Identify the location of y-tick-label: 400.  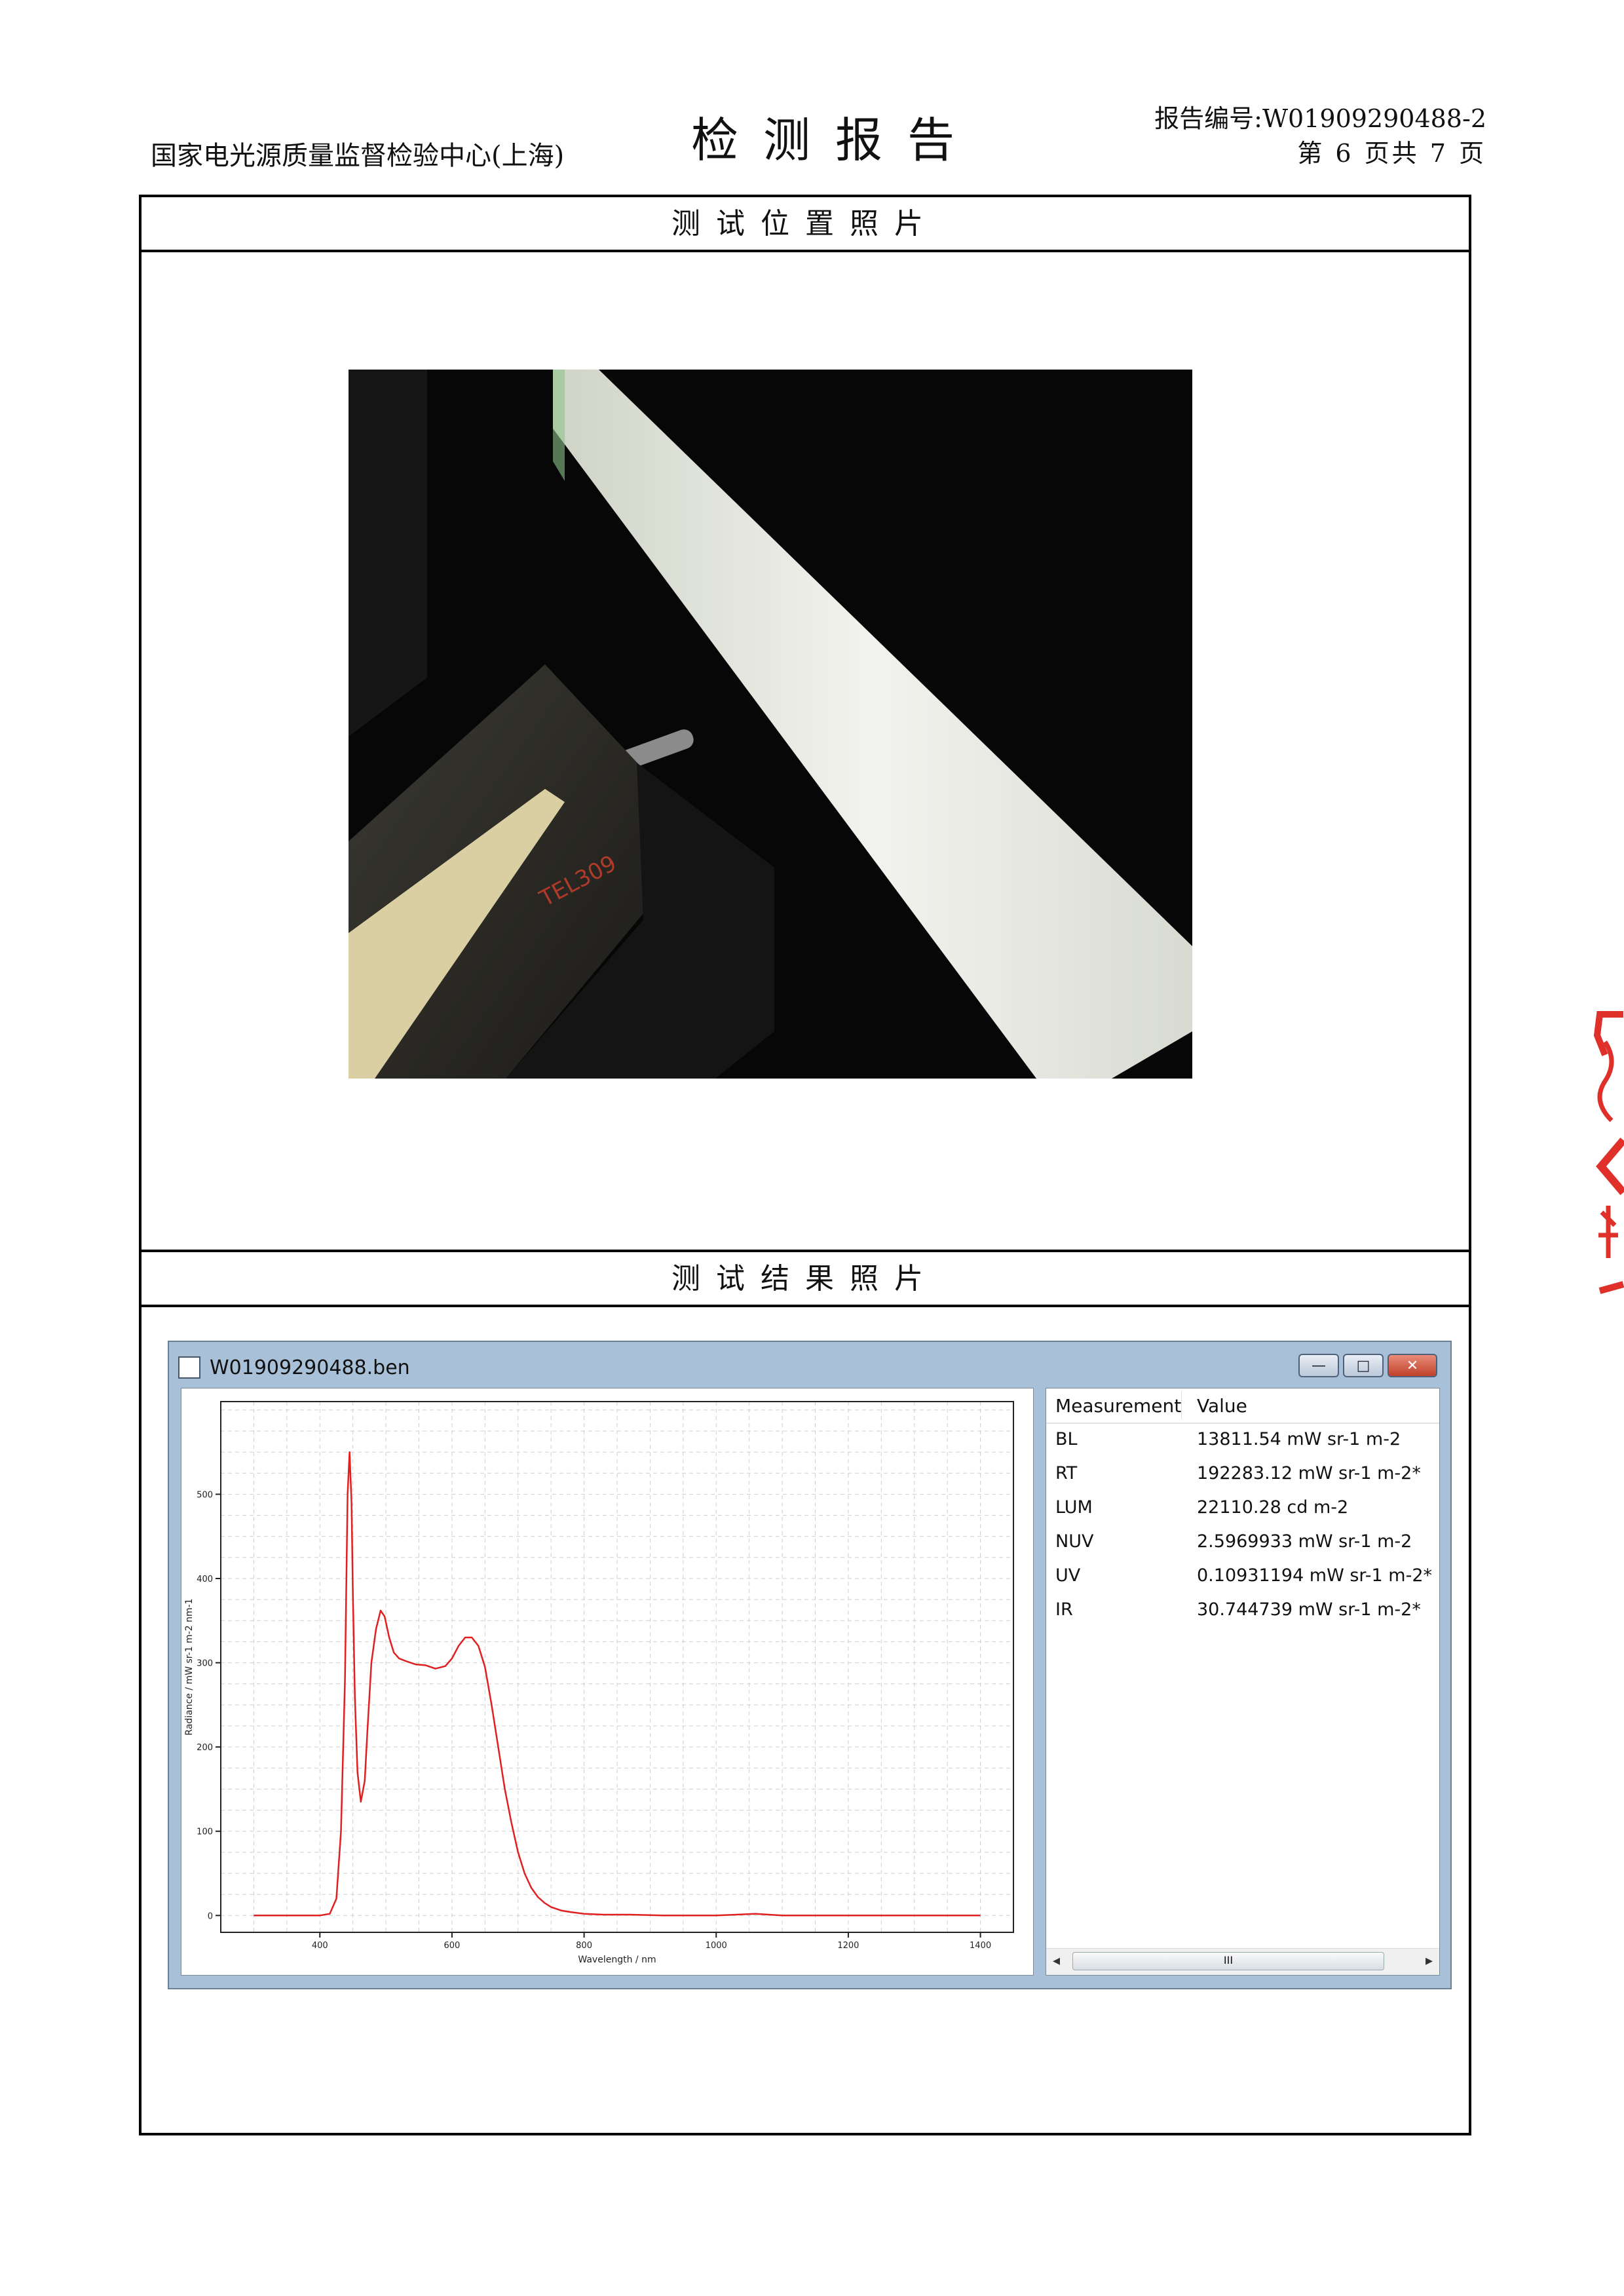
(205, 1579).